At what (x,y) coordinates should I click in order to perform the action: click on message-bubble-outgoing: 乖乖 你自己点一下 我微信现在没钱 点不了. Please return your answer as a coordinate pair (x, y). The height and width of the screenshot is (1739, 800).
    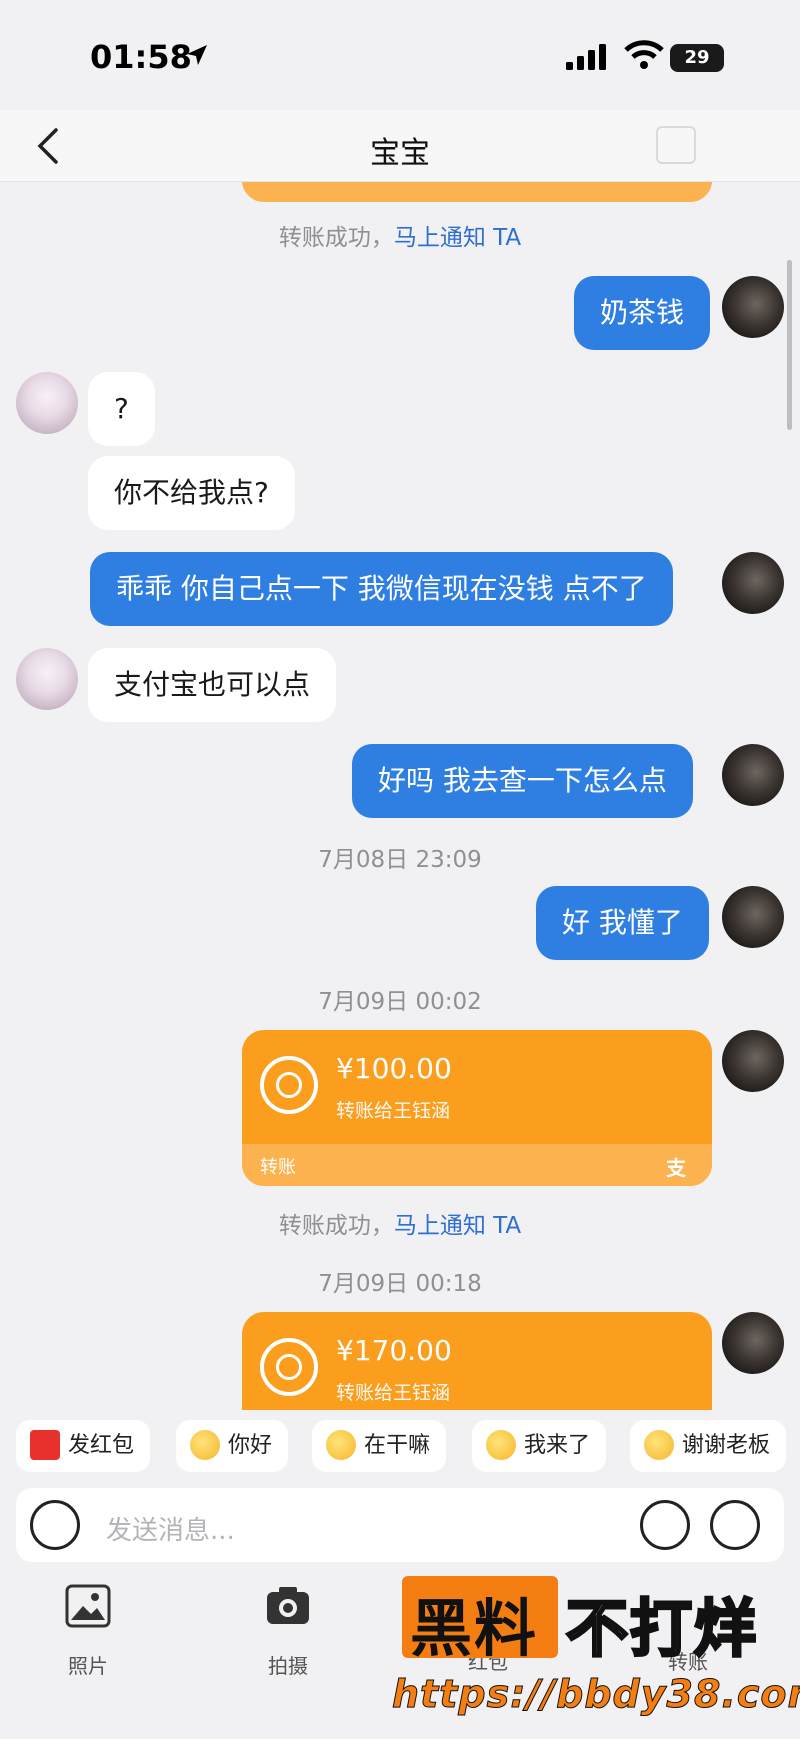
    Looking at the image, I should click on (381, 589).